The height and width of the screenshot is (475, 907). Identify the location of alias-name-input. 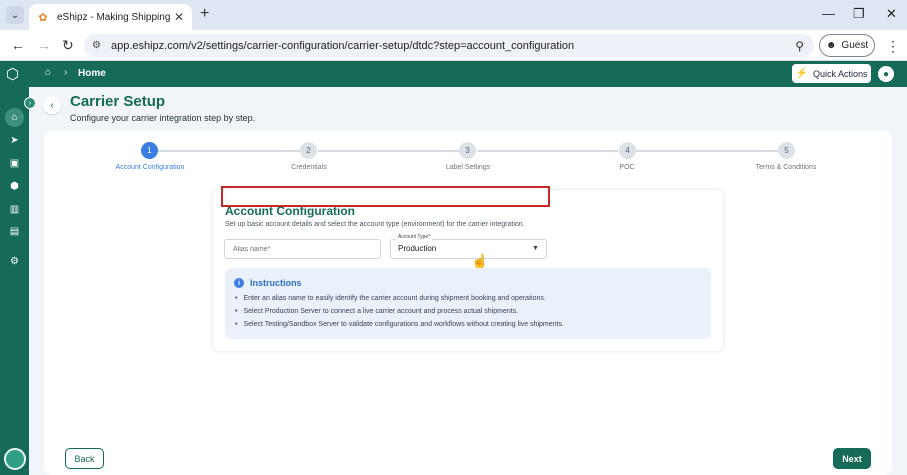
(302, 249).